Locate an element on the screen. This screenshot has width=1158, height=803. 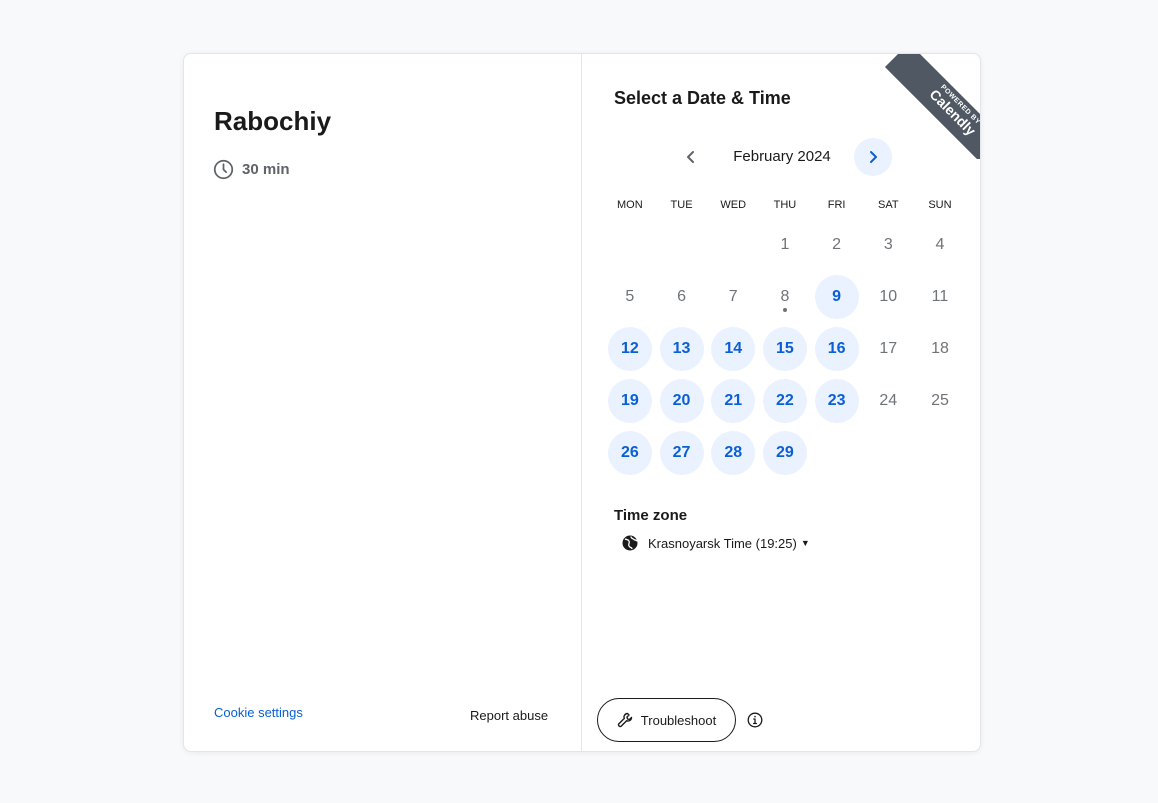
calendar-day-available: 23 is located at coordinates (837, 401).